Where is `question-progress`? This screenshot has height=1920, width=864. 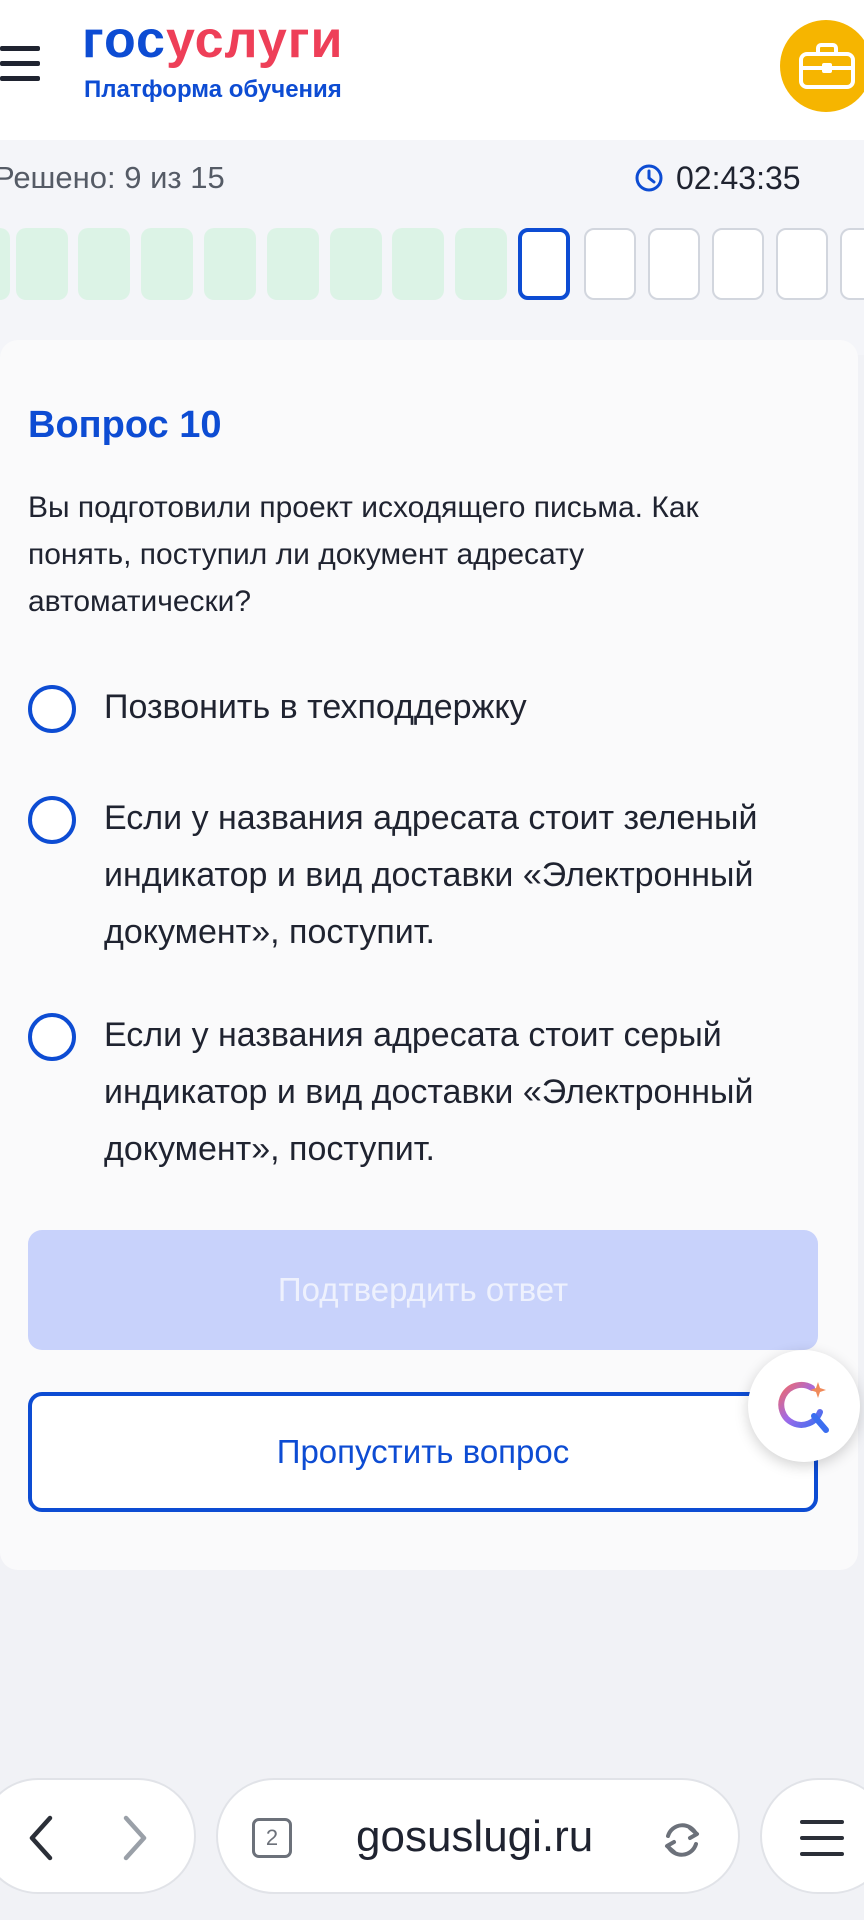 question-progress is located at coordinates (432, 266).